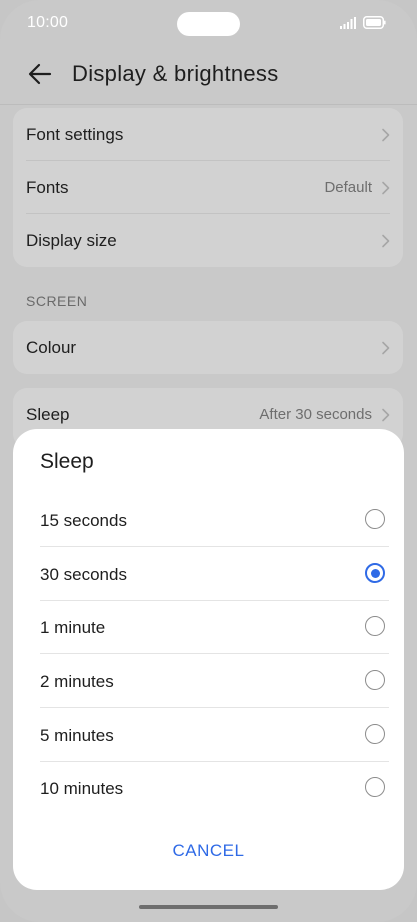 The image size is (417, 922). Describe the element at coordinates (208, 851) in the screenshot. I see `cancel-button: CANCEL` at that location.